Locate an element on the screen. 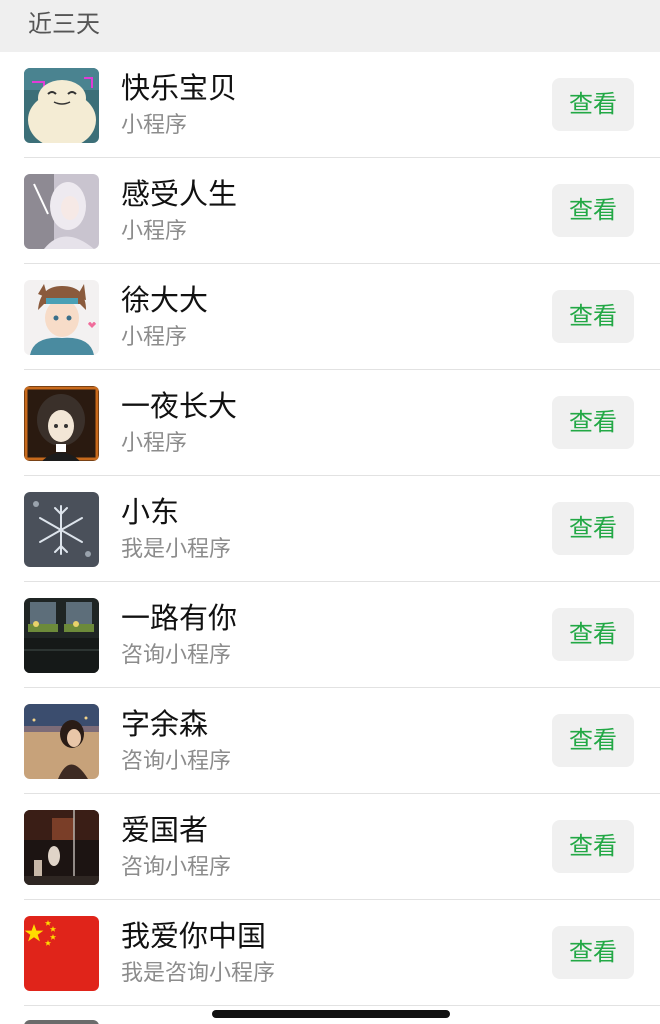  white-hair-avatar is located at coordinates (61, 211).